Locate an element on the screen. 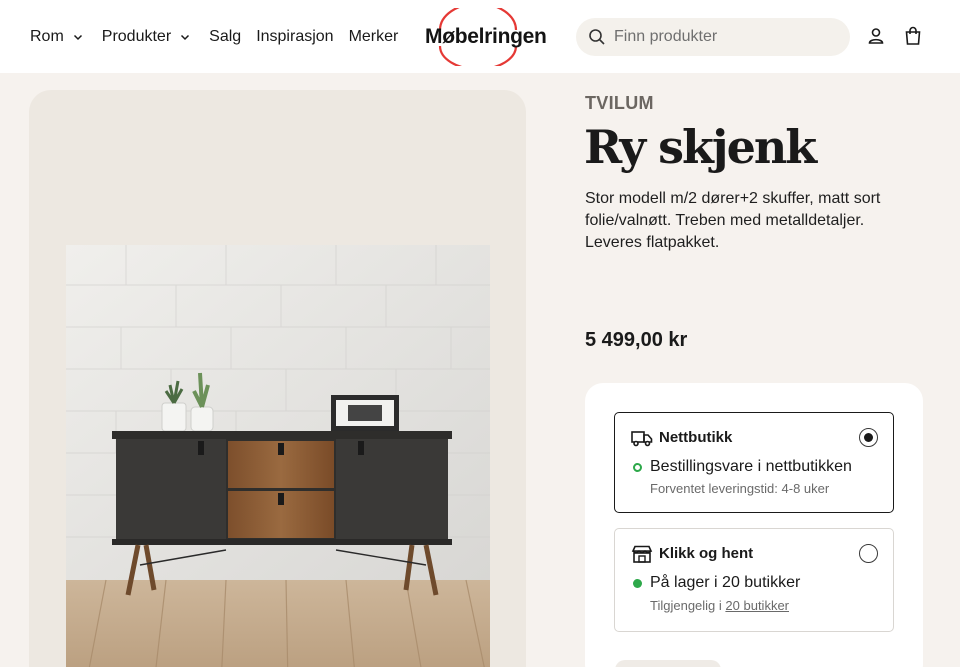  nav-item-label: Merker is located at coordinates (373, 36).